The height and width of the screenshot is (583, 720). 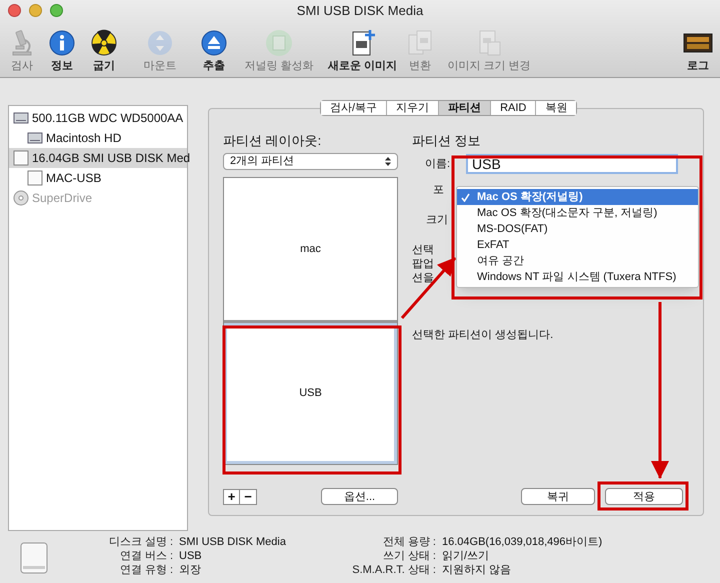 What do you see at coordinates (98, 118) in the screenshot?
I see `sidebar-item: 500.11GB WDC WD5000AA` at bounding box center [98, 118].